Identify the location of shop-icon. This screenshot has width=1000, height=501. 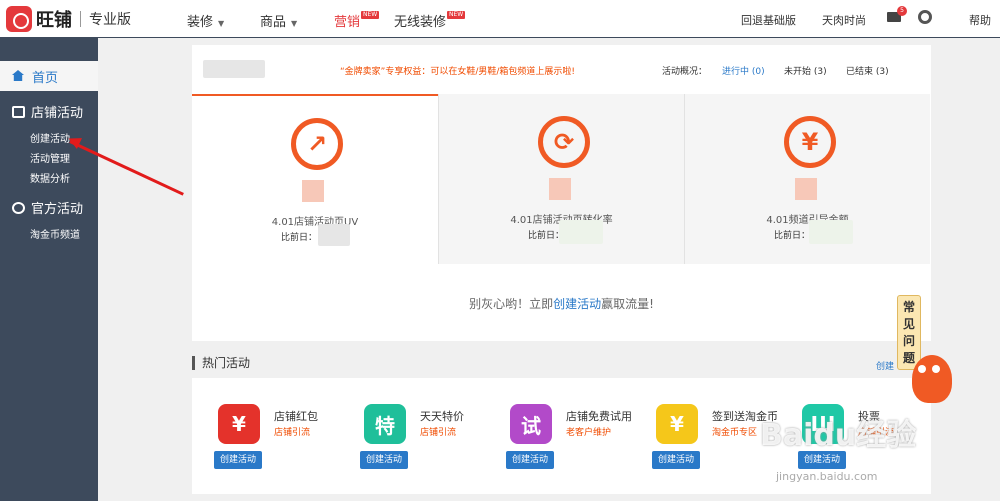
(18, 111).